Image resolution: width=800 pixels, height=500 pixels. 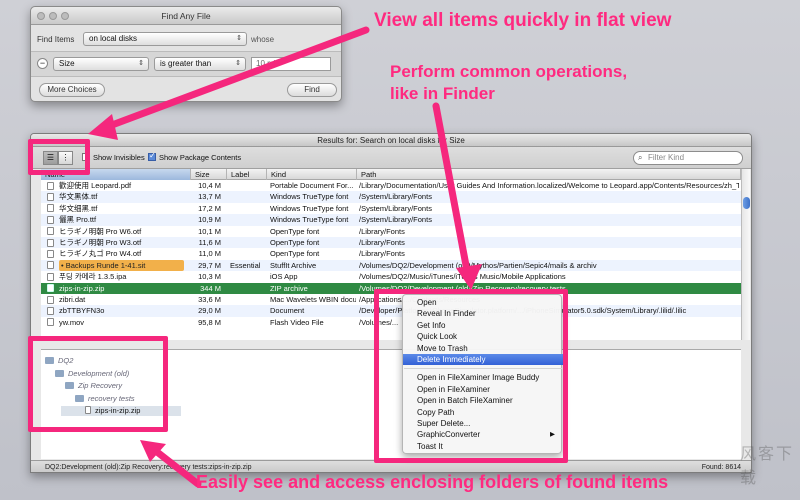 I want to click on arrow-to-enclosing-folders, so click(x=175, y=466).